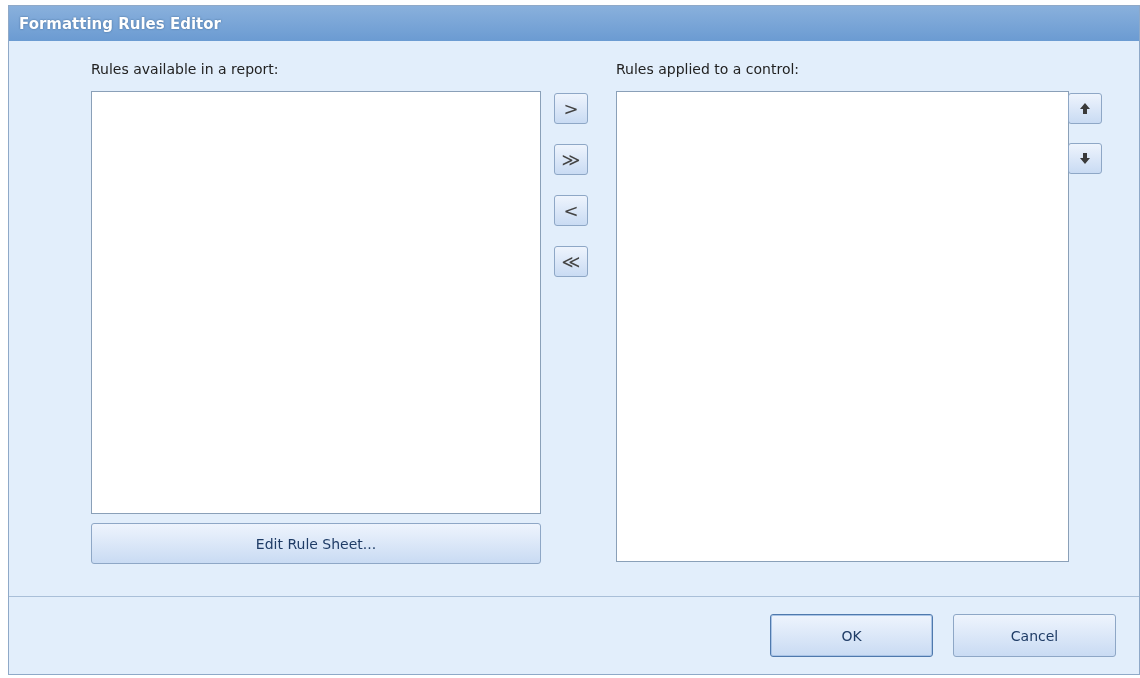  What do you see at coordinates (1034, 635) in the screenshot?
I see `cancel-button: Cancel` at bounding box center [1034, 635].